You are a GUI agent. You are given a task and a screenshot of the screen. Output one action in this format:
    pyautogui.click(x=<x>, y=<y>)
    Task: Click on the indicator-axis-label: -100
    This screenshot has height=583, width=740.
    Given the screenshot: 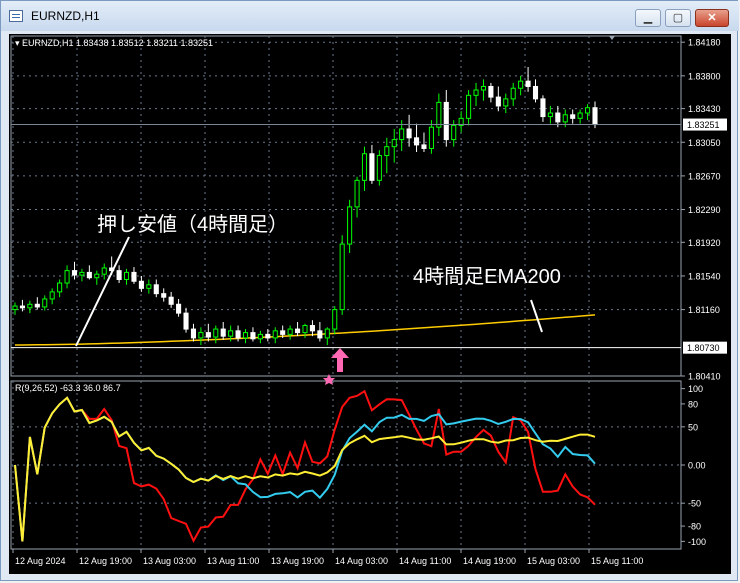 What is the action you would take?
    pyautogui.click(x=697, y=542)
    